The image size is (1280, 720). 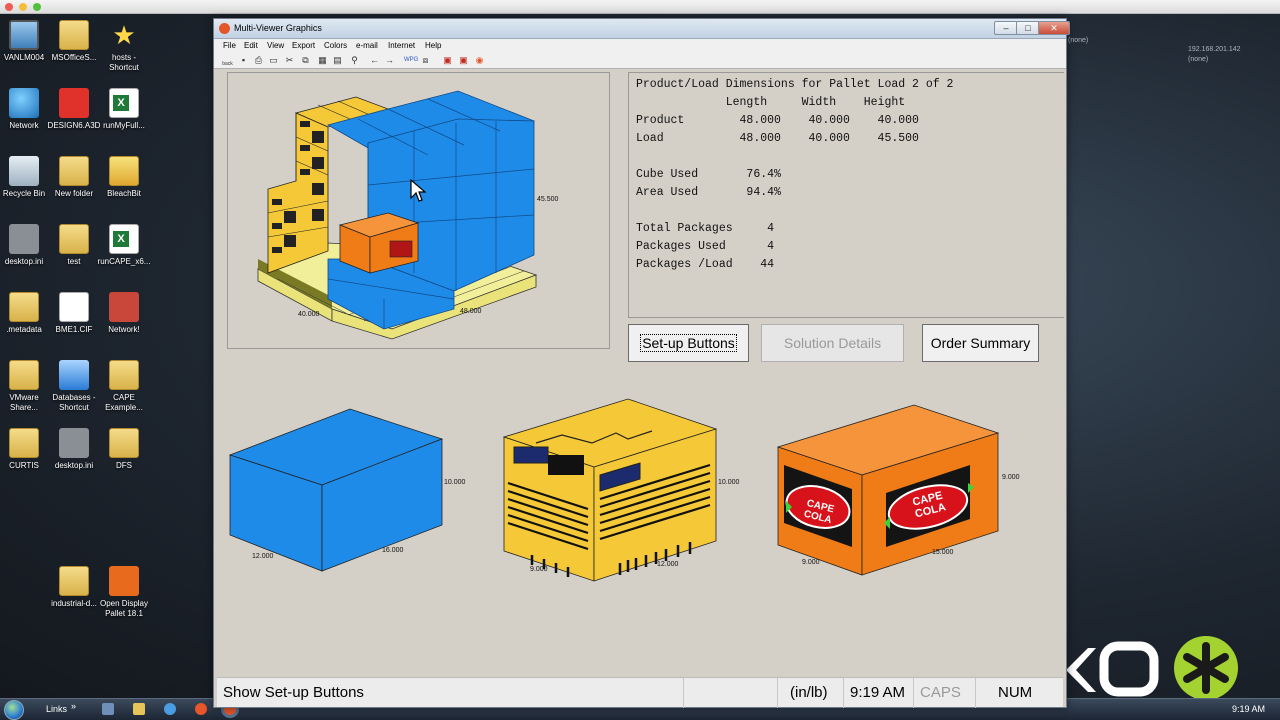 I want to click on status-num: NUM, so click(x=1019, y=693).